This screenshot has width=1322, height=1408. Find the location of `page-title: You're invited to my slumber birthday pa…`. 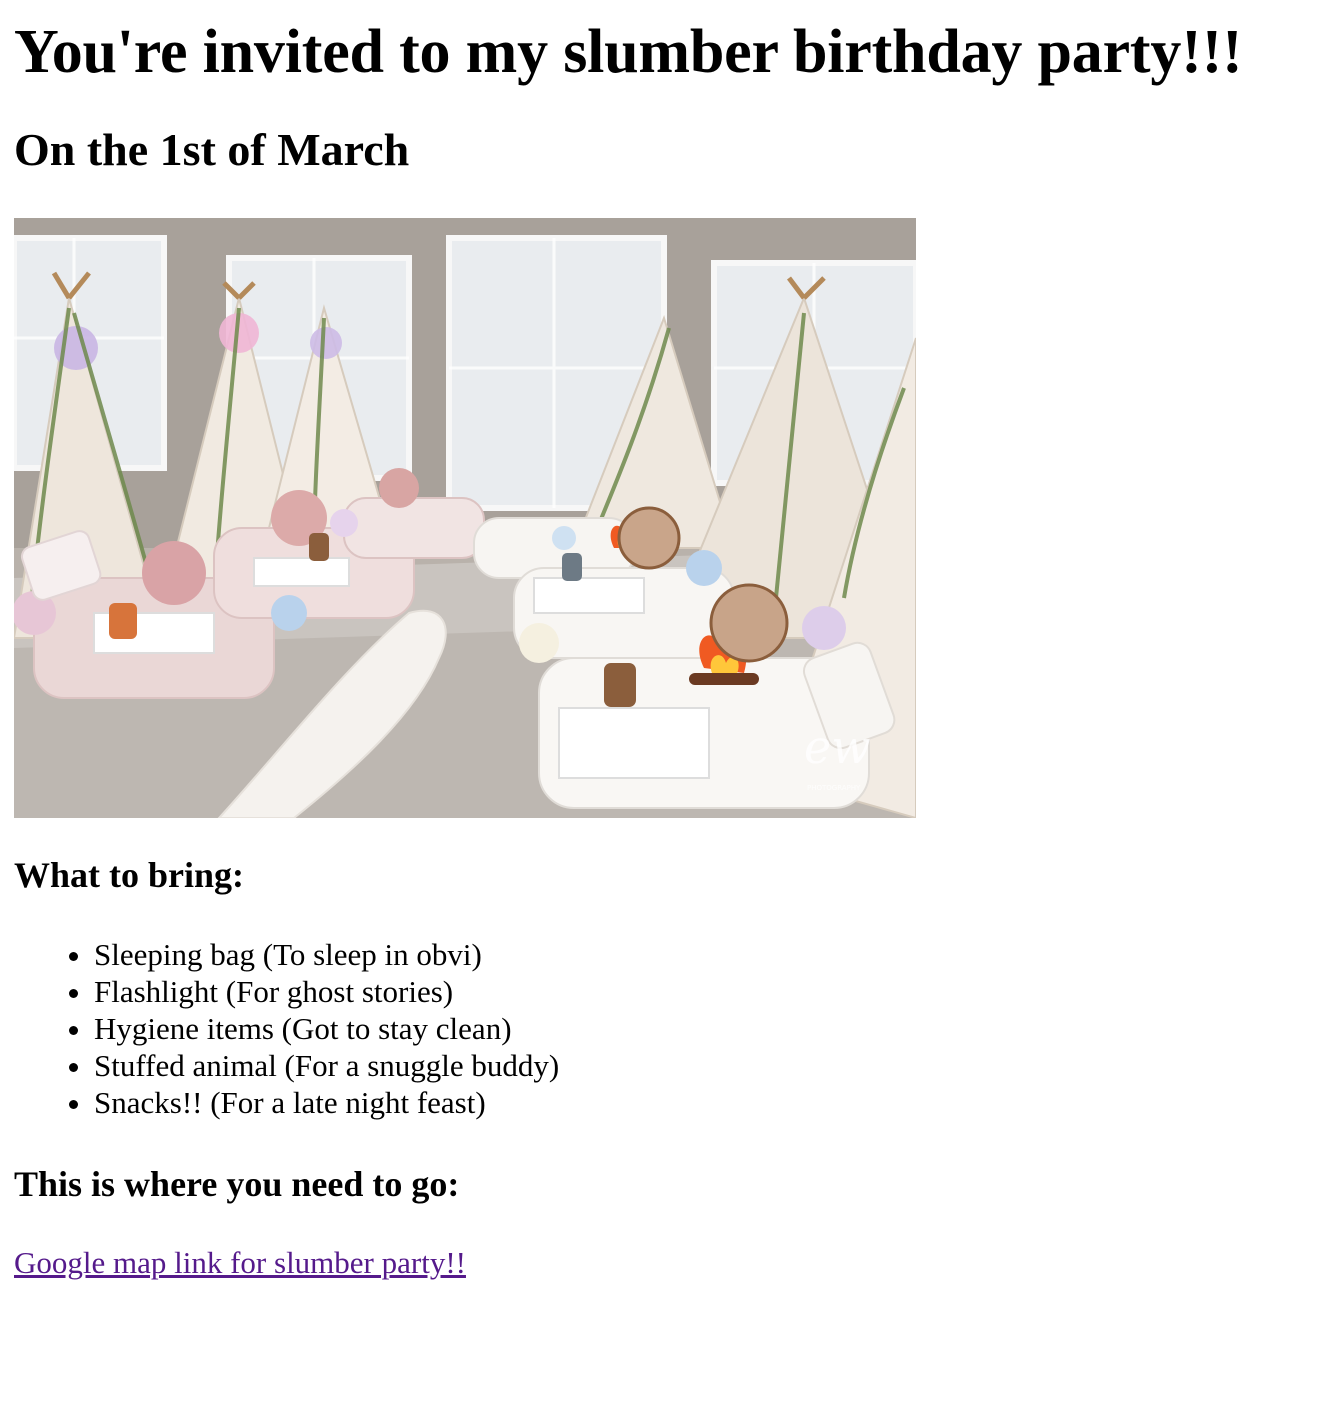

page-title: You're invited to my slumber birthday pa… is located at coordinates (628, 52).